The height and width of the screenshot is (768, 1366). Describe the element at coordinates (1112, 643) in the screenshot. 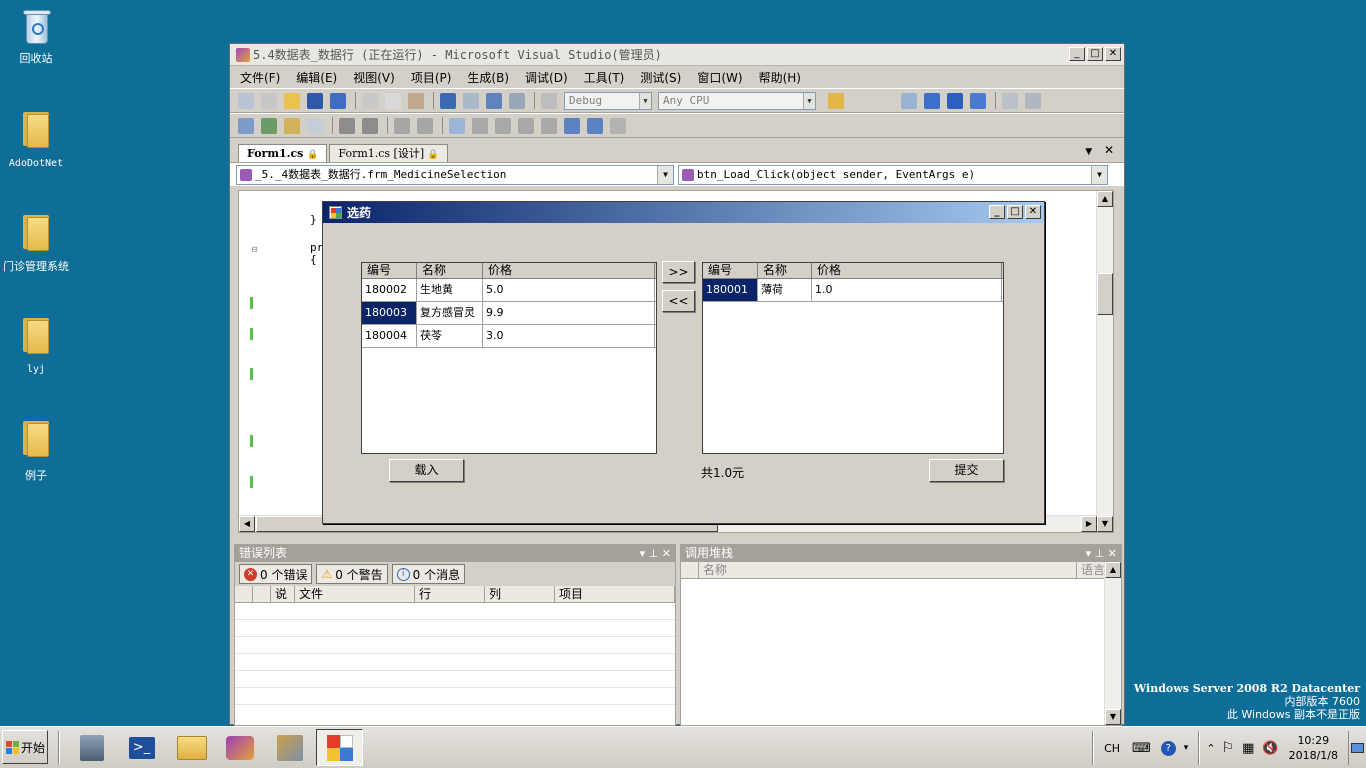

I see `call-stack-scrollbar: ▲ ▼` at that location.